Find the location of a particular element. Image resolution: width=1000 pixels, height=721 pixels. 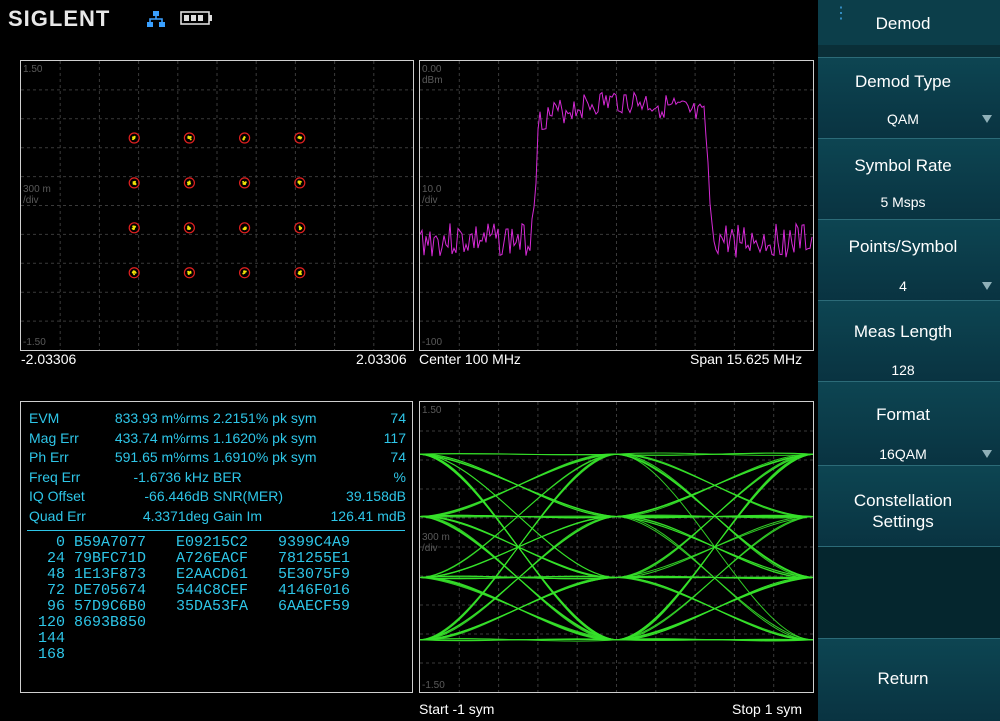

hex-row-index: 144 is located at coordinates (51, 638).